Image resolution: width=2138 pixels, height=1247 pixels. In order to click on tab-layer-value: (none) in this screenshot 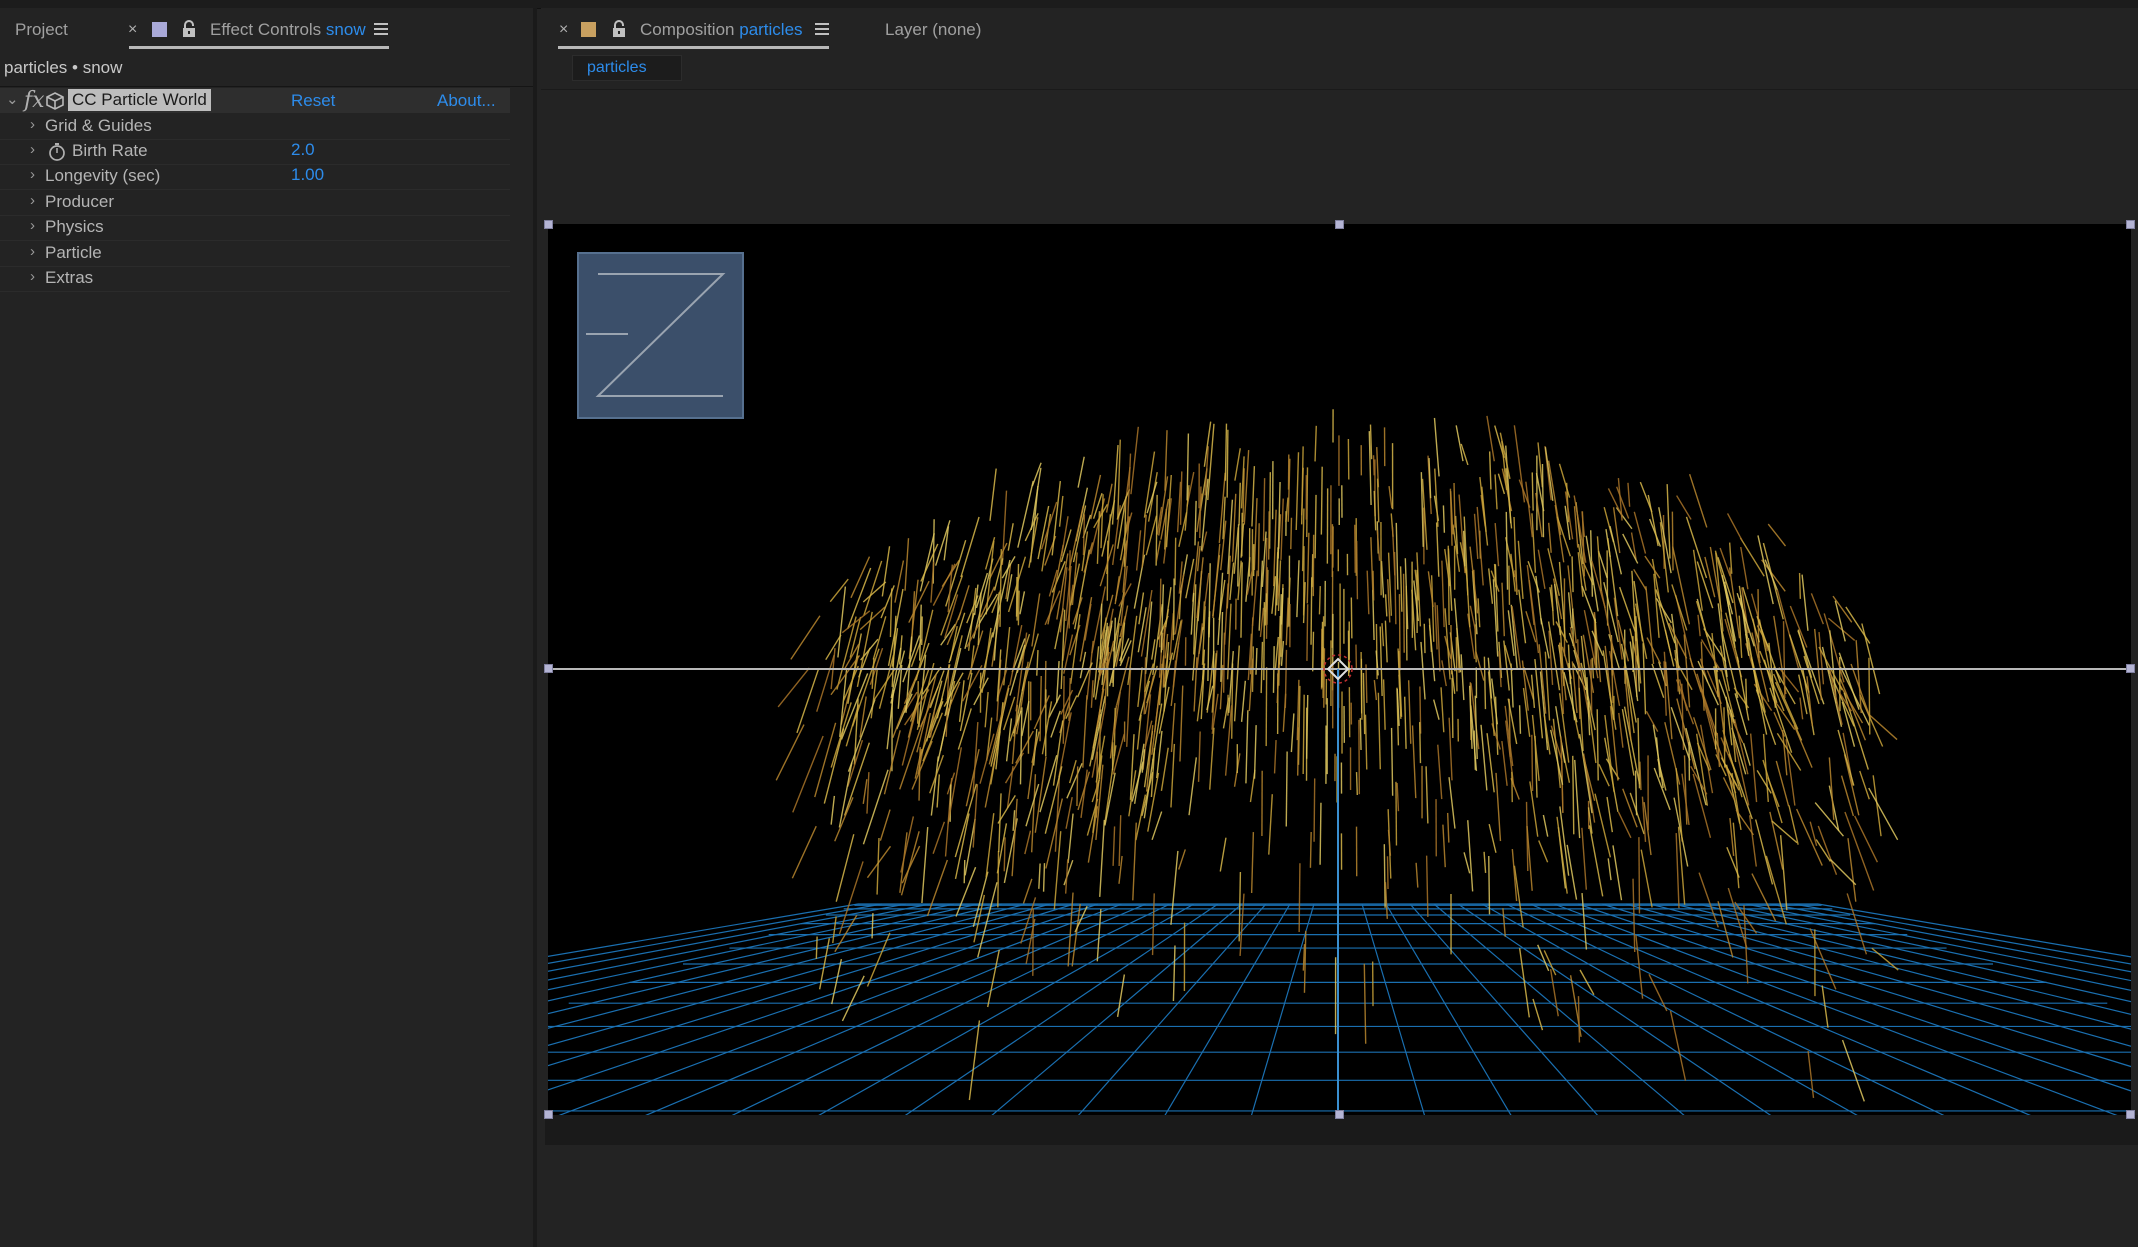, I will do `click(957, 29)`.